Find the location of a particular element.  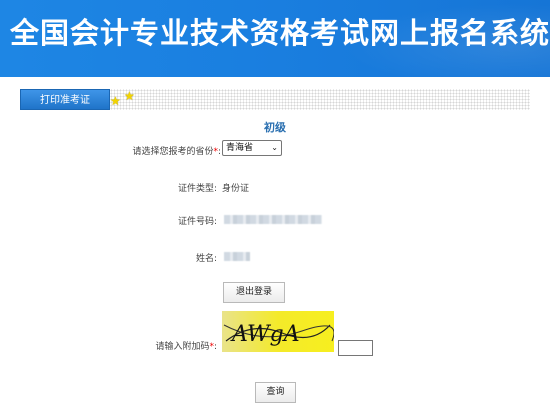

captcha-input is located at coordinates (355, 348).